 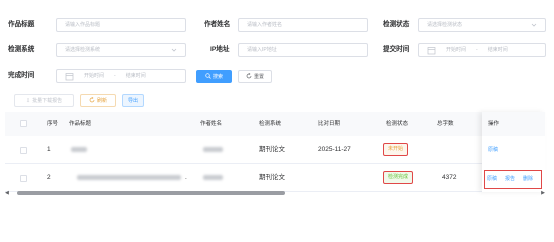 I want to click on status-select-placeholder: 请选择检测状态, so click(x=445, y=25).